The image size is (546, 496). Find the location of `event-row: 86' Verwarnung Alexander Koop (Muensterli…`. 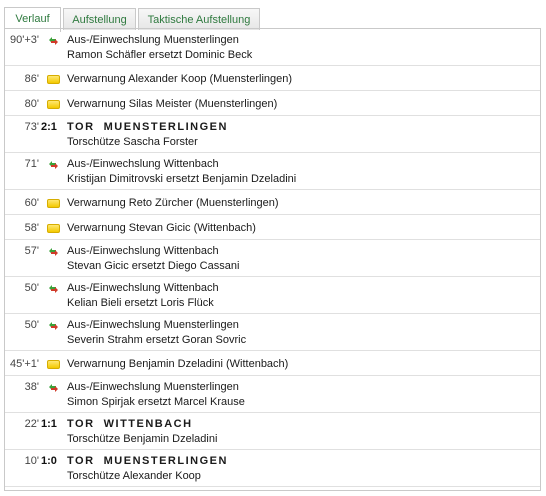

event-row: 86' Verwarnung Alexander Koop (Muensterli… is located at coordinates (272, 78).